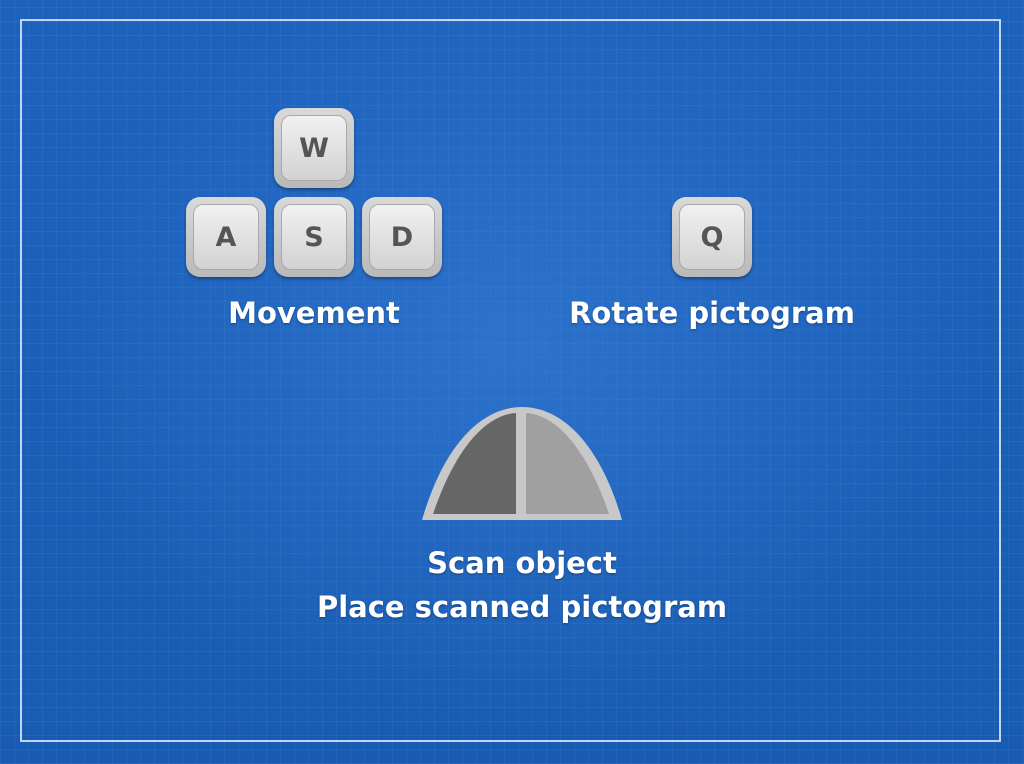  Describe the element at coordinates (712, 313) in the screenshot. I see `rotate-label: Rotate pictogram` at that location.